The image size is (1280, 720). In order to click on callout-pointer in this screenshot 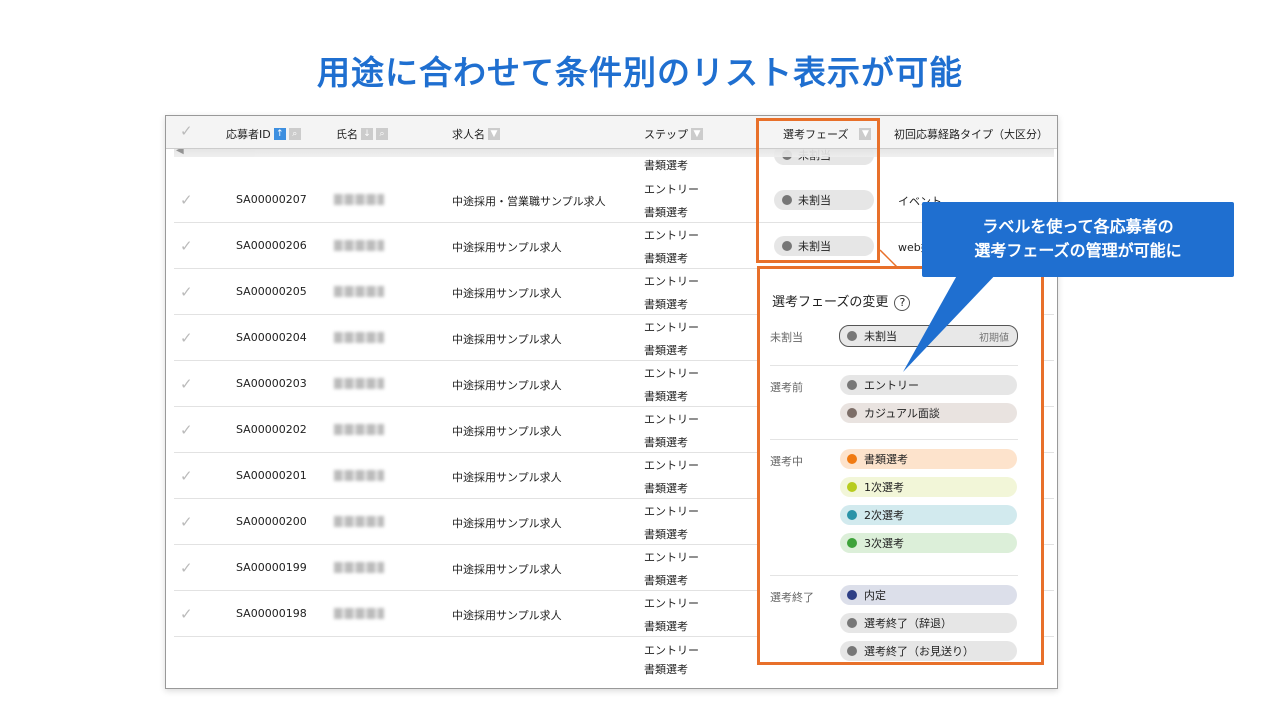, I will do `click(939, 310)`.